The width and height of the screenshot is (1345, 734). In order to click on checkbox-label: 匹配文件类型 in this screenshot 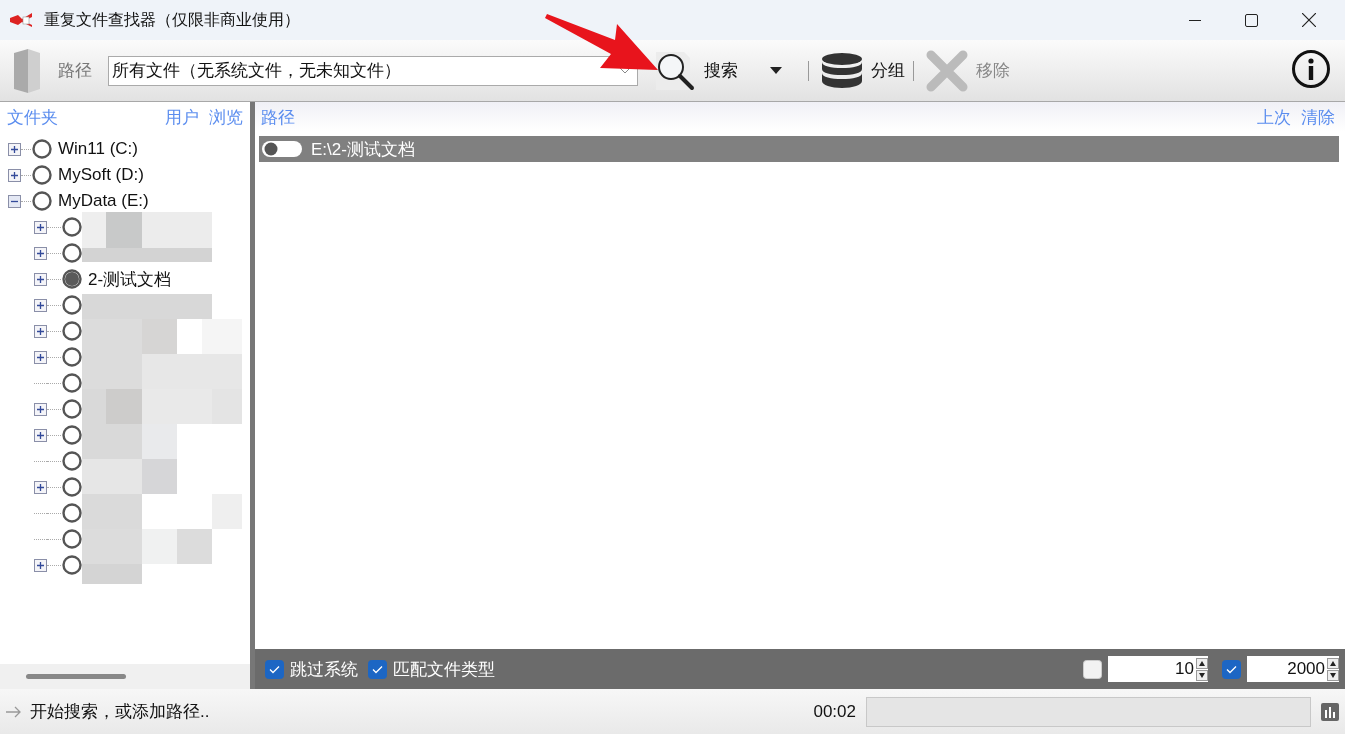, I will do `click(444, 669)`.